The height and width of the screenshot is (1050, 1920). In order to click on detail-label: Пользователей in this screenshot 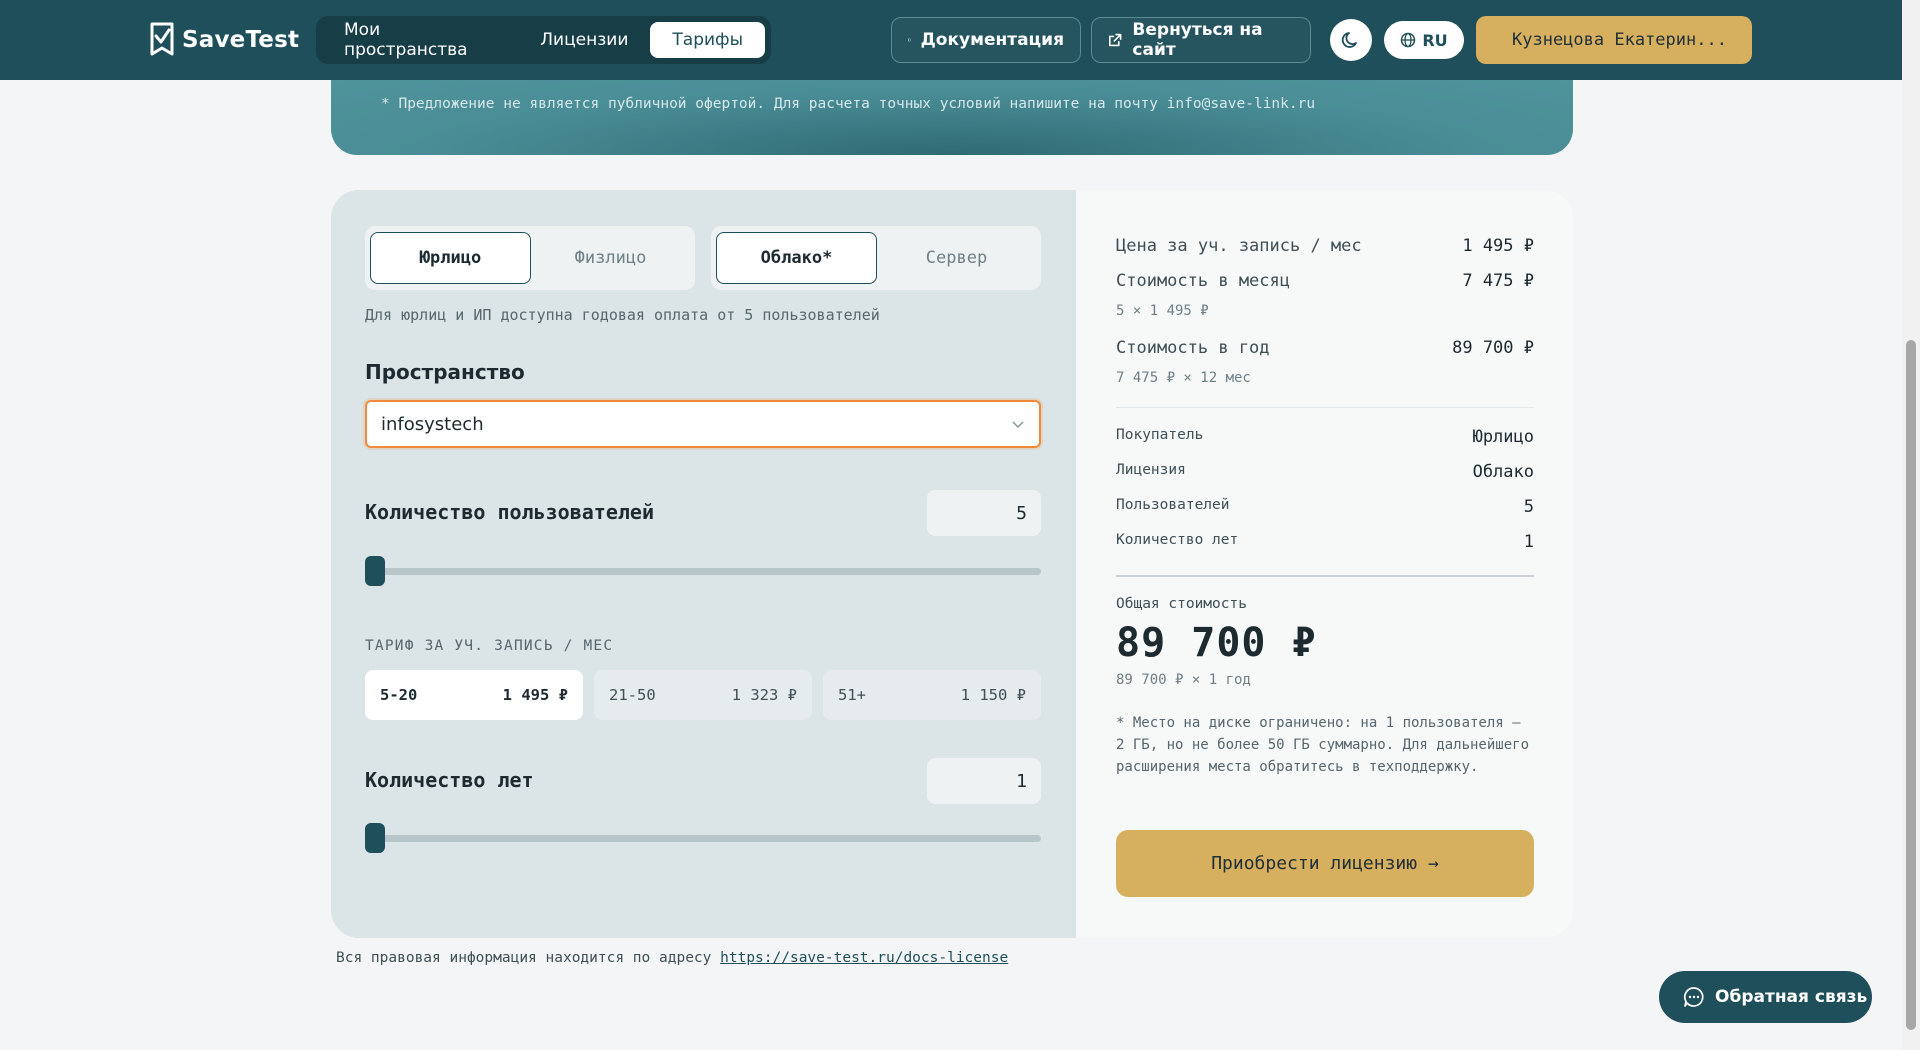, I will do `click(1173, 505)`.